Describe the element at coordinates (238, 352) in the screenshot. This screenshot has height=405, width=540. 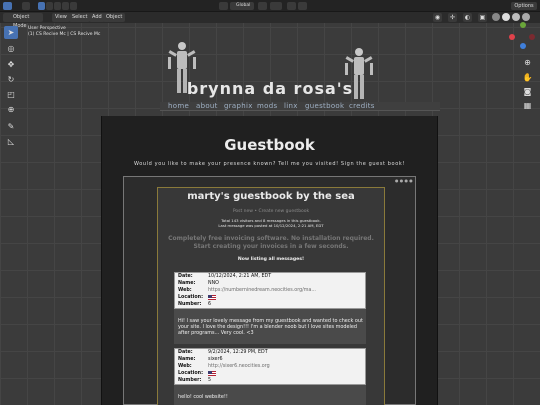
I see `entry-date: 9/2/2024, 12:29 PM, EDT` at that location.